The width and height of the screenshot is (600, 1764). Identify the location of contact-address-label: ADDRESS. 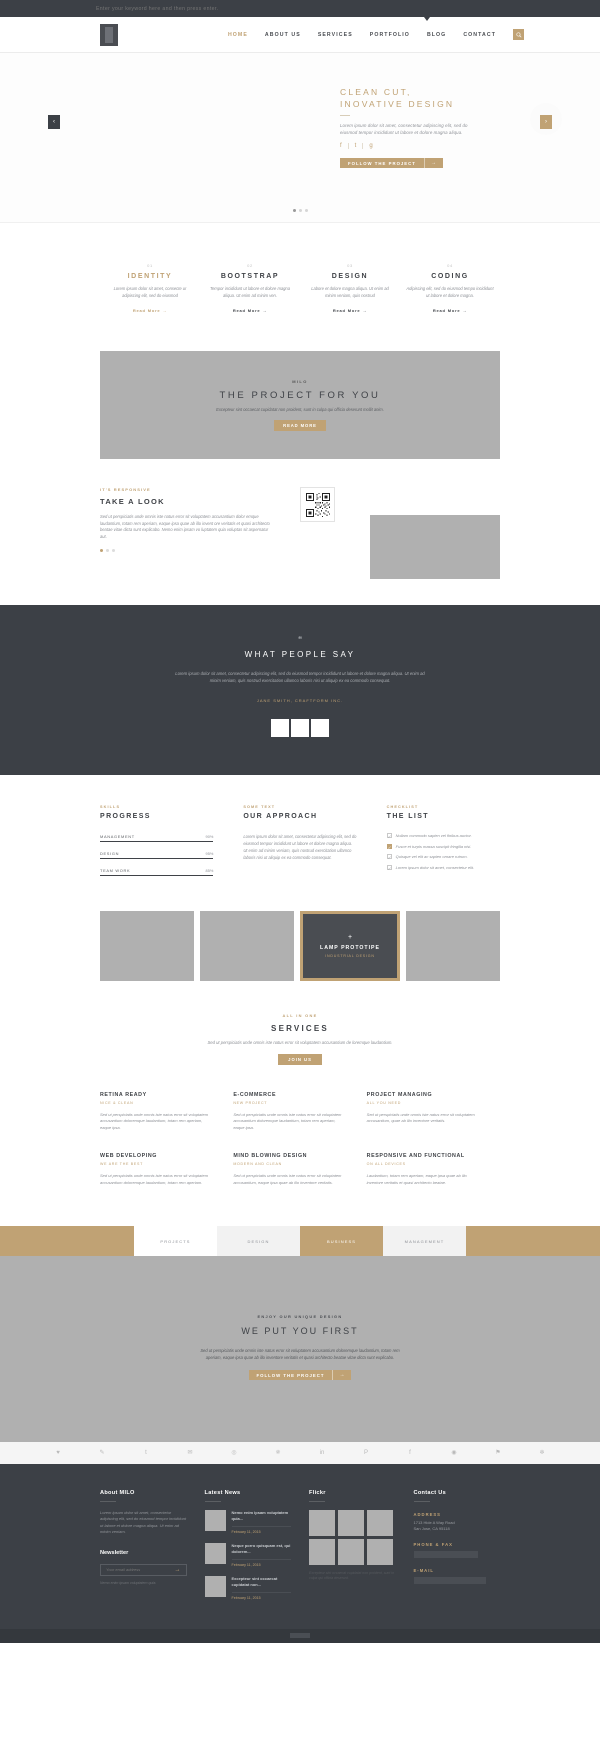
(427, 1514).